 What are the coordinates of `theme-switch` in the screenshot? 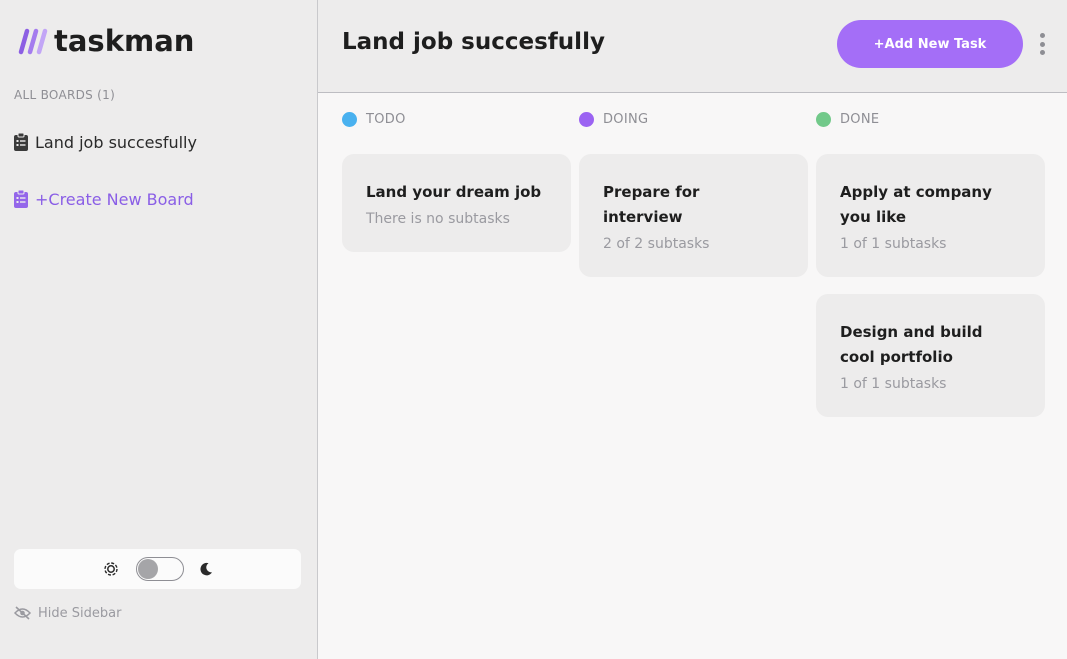 It's located at (159, 569).